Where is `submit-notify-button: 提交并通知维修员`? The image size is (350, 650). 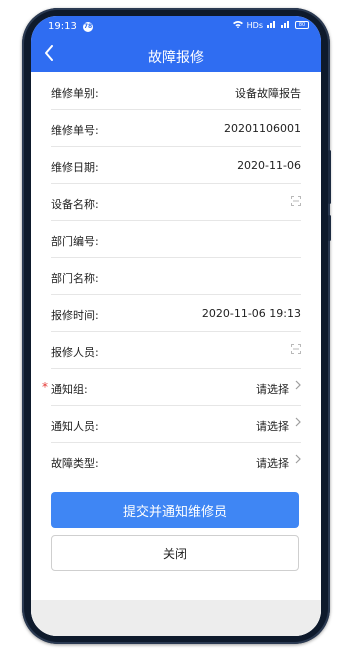
submit-notify-button: 提交并通知维修员 is located at coordinates (175, 510).